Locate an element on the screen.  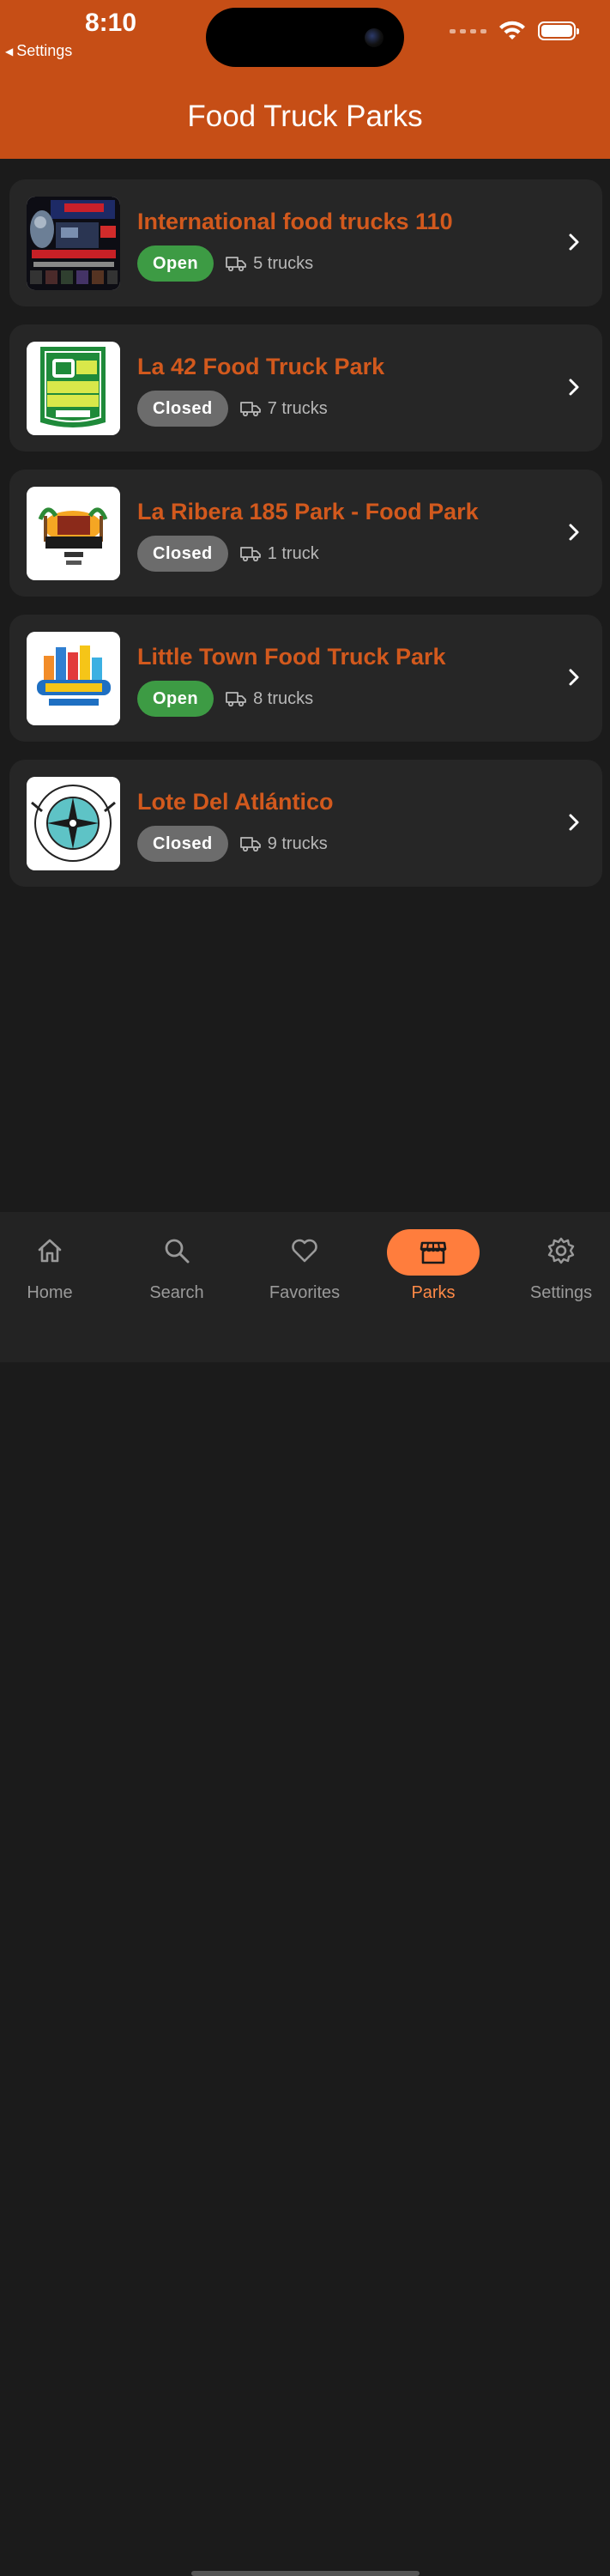
park-name: International food trucks 110 is located at coordinates (295, 221).